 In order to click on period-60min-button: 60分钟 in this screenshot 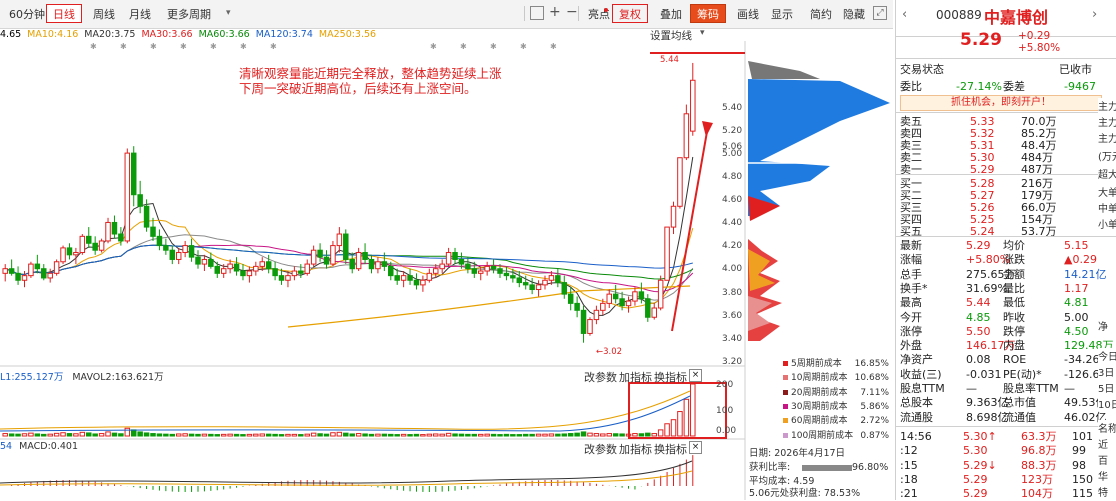, I will do `click(27, 13)`.